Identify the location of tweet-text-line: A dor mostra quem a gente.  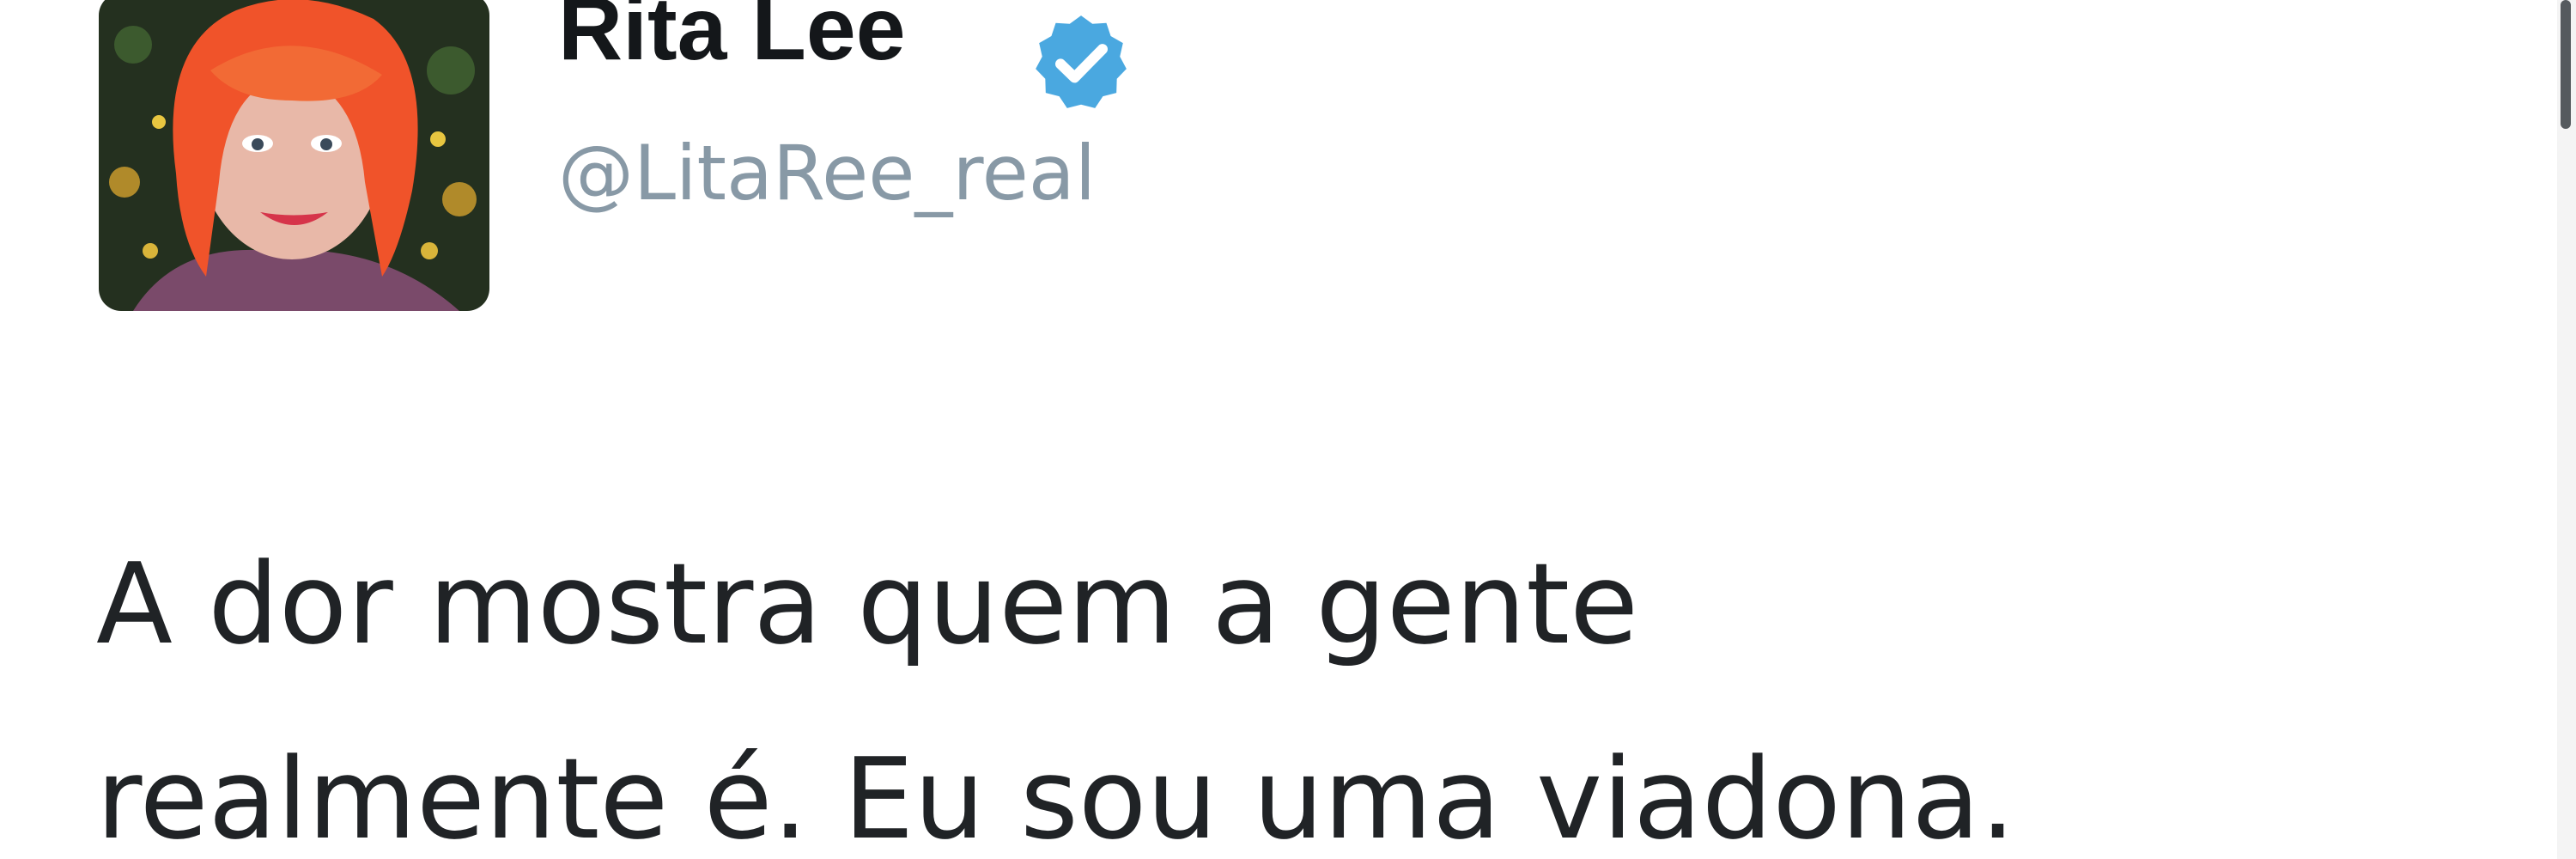
(867, 604).